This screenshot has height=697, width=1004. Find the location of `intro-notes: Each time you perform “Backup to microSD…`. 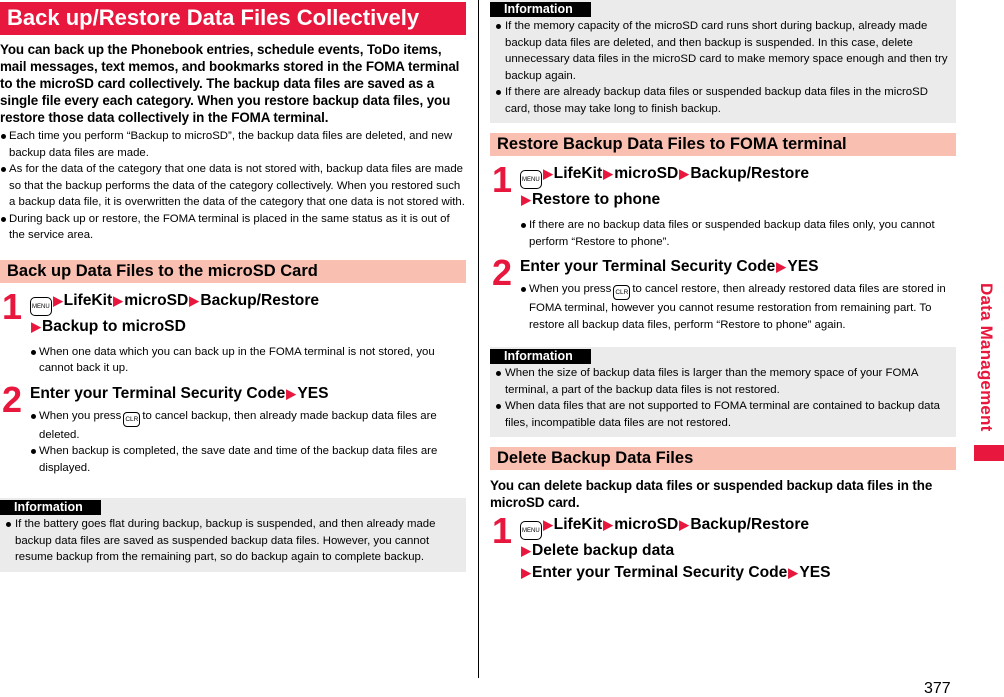

intro-notes: Each time you perform “Backup to microSD… is located at coordinates (233, 186).